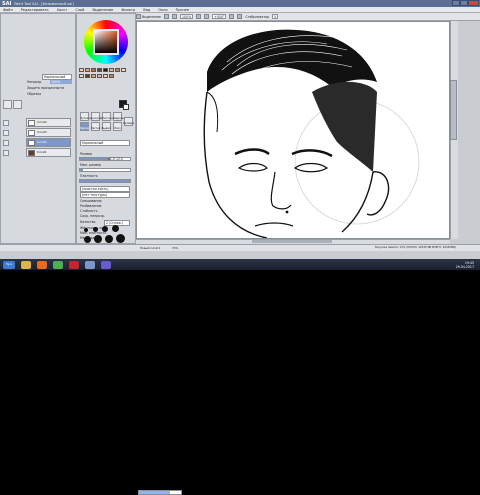 This screenshot has width=480, height=495. I want to click on zoom-in-icon, so click(199, 16).